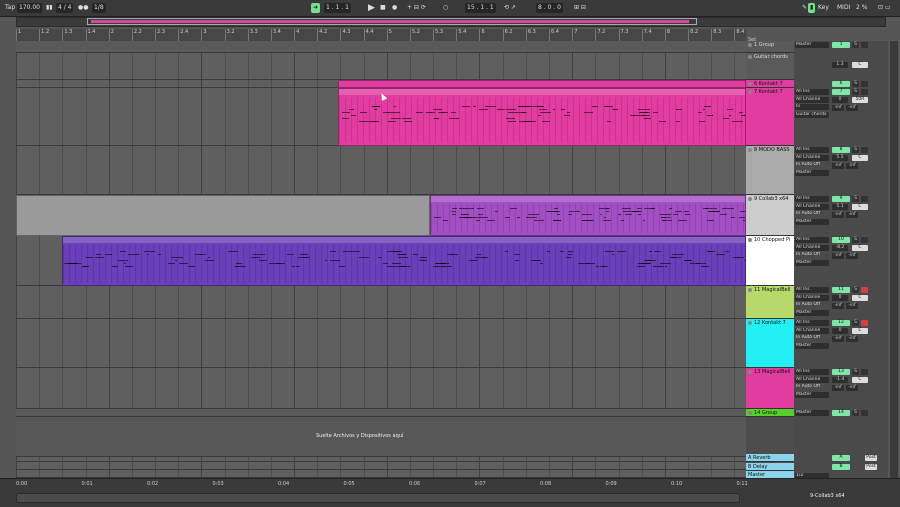 The width and height of the screenshot is (900, 507). I want to click on track-activator: 7, so click(841, 92).